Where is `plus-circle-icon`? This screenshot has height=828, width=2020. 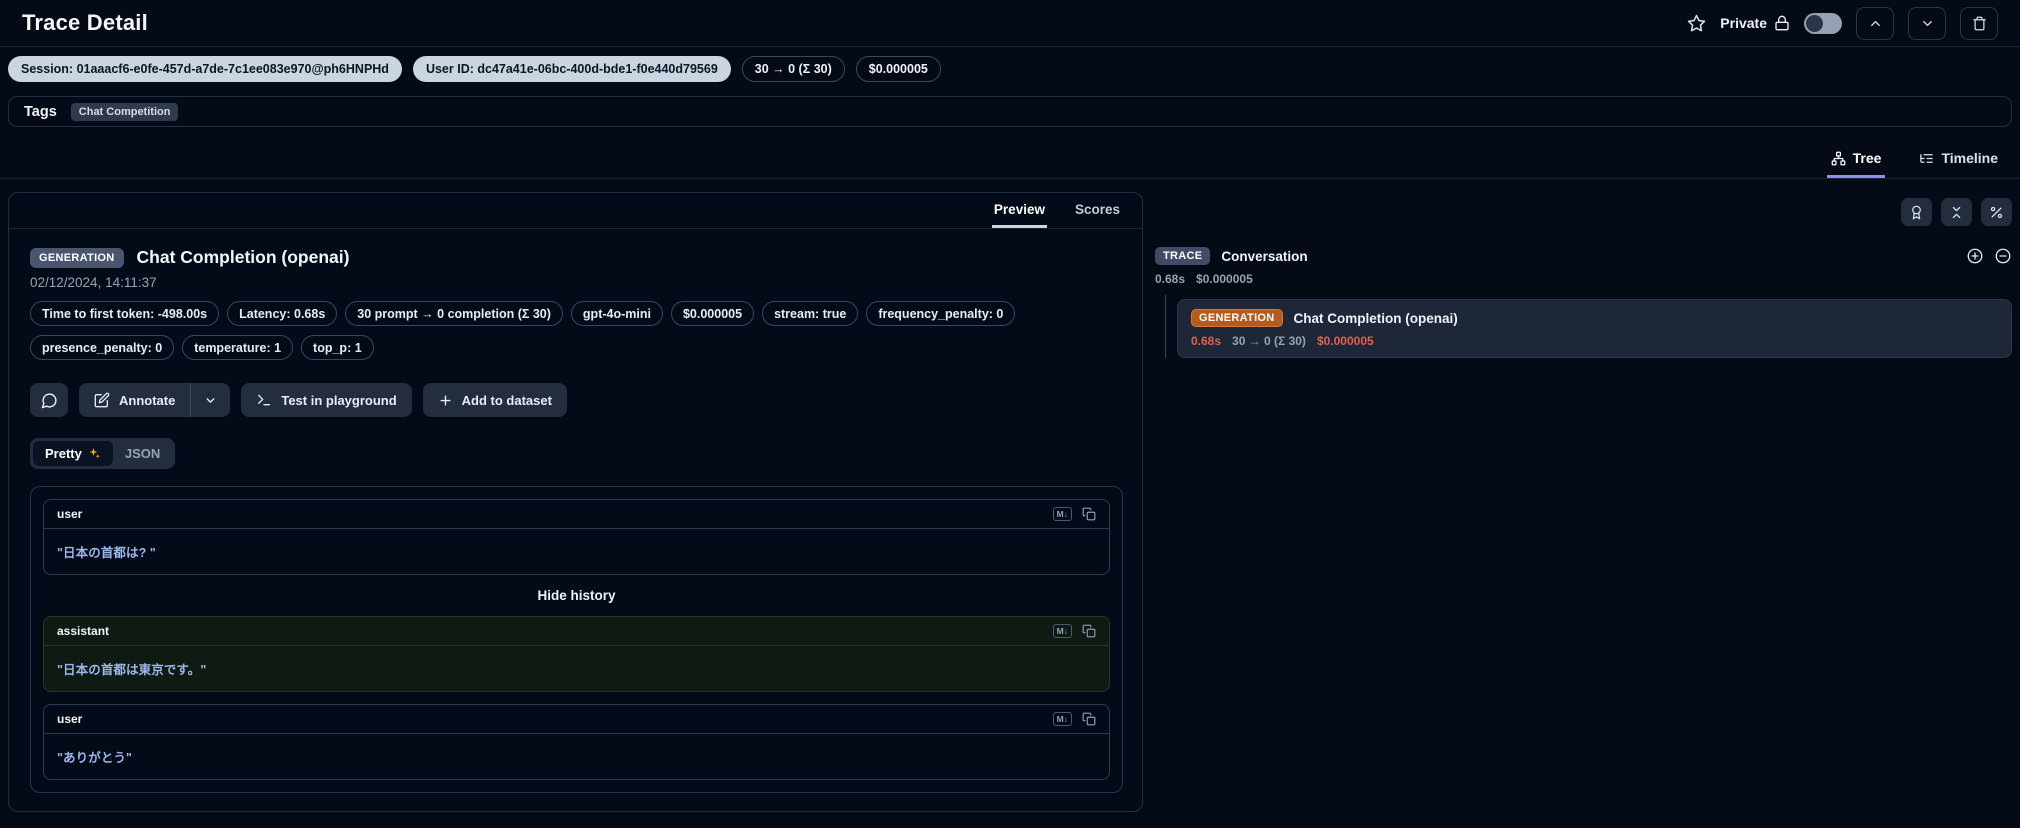
plus-circle-icon is located at coordinates (1975, 256).